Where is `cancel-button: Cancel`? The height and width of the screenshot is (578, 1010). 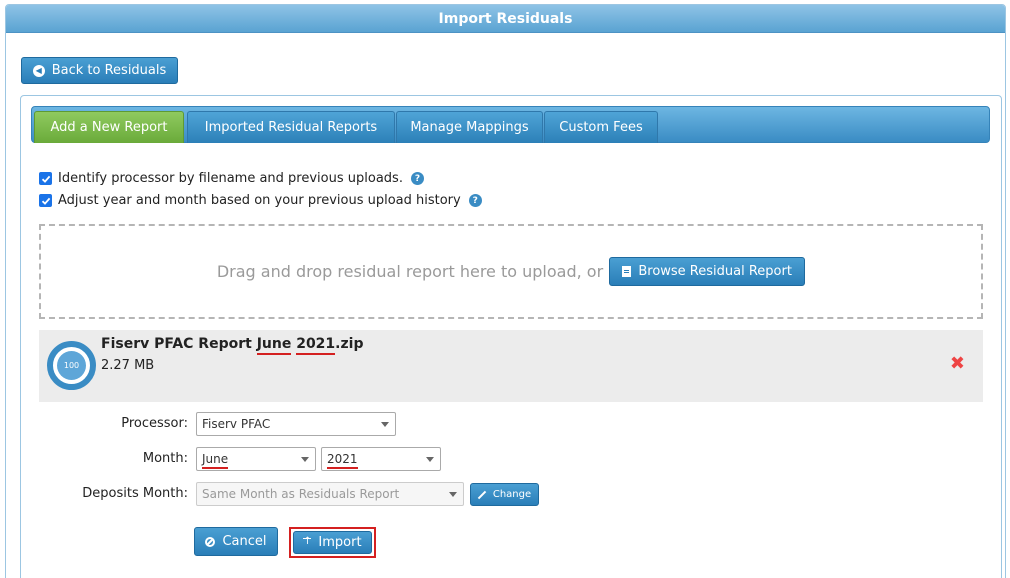 cancel-button: Cancel is located at coordinates (236, 541).